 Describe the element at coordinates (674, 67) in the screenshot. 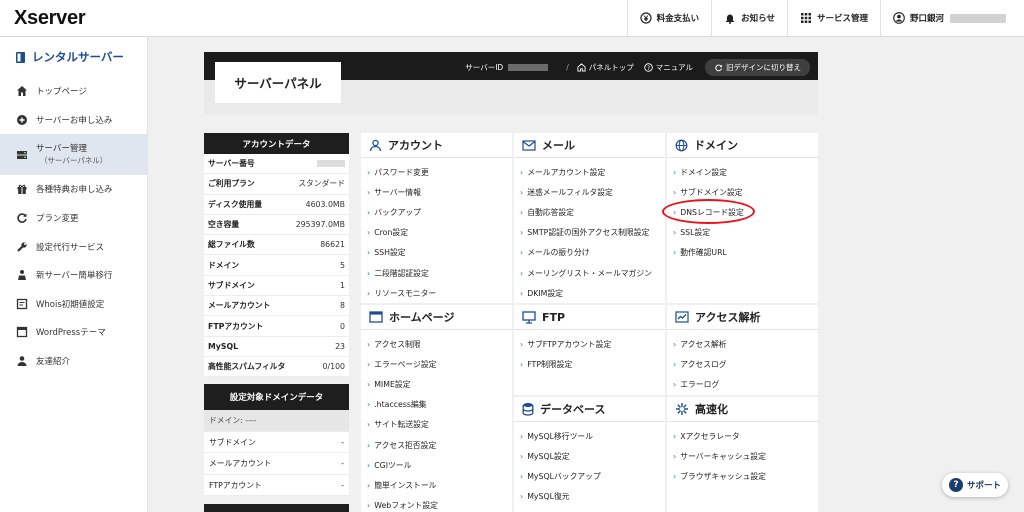

I see `manual-link: マニュアル` at that location.